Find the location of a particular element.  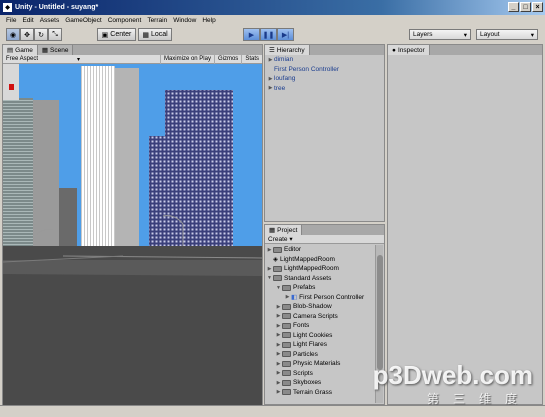

create-label: Create is located at coordinates (278, 239).